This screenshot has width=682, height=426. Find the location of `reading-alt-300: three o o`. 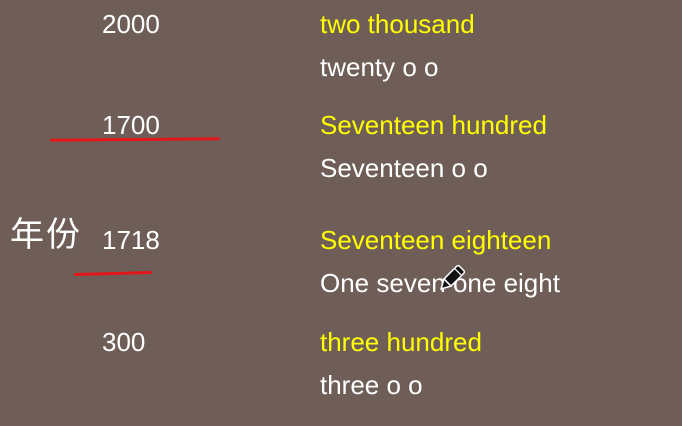

reading-alt-300: three o o is located at coordinates (371, 385).